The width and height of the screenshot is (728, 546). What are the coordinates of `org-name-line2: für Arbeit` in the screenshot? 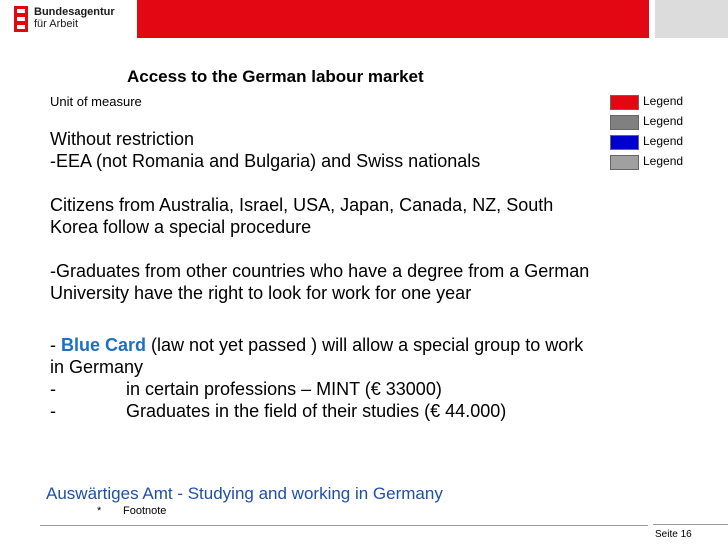 It's located at (56, 24).